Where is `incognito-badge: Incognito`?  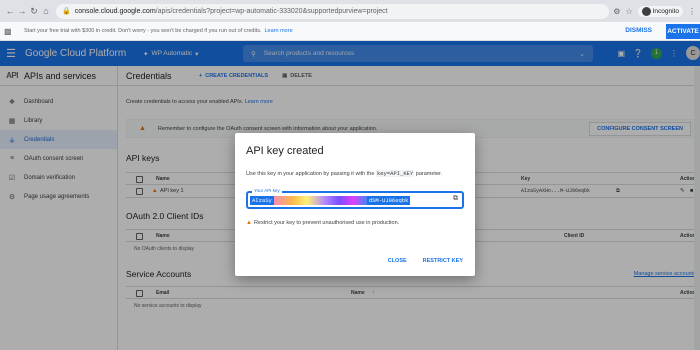 incognito-badge: Incognito is located at coordinates (660, 11).